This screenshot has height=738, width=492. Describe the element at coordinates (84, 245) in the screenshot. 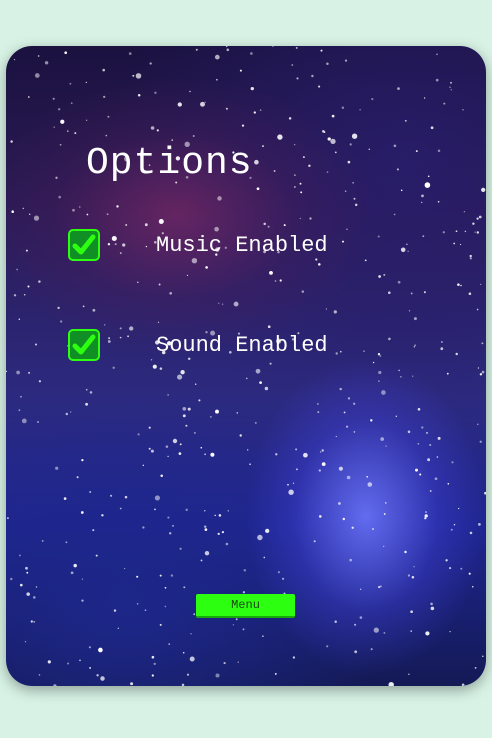

I see `music-checkbox` at that location.